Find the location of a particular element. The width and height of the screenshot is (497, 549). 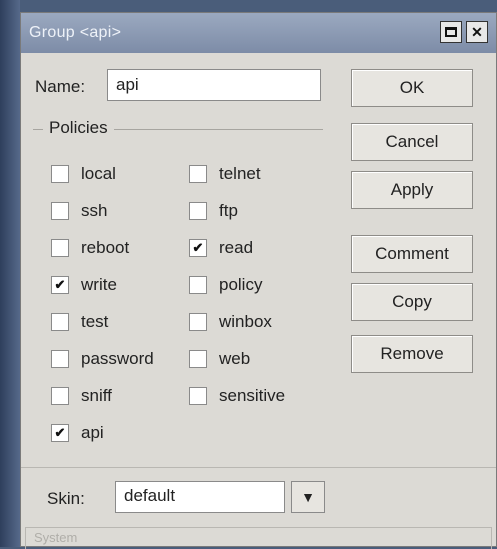

checkbox-label: test is located at coordinates (95, 321).